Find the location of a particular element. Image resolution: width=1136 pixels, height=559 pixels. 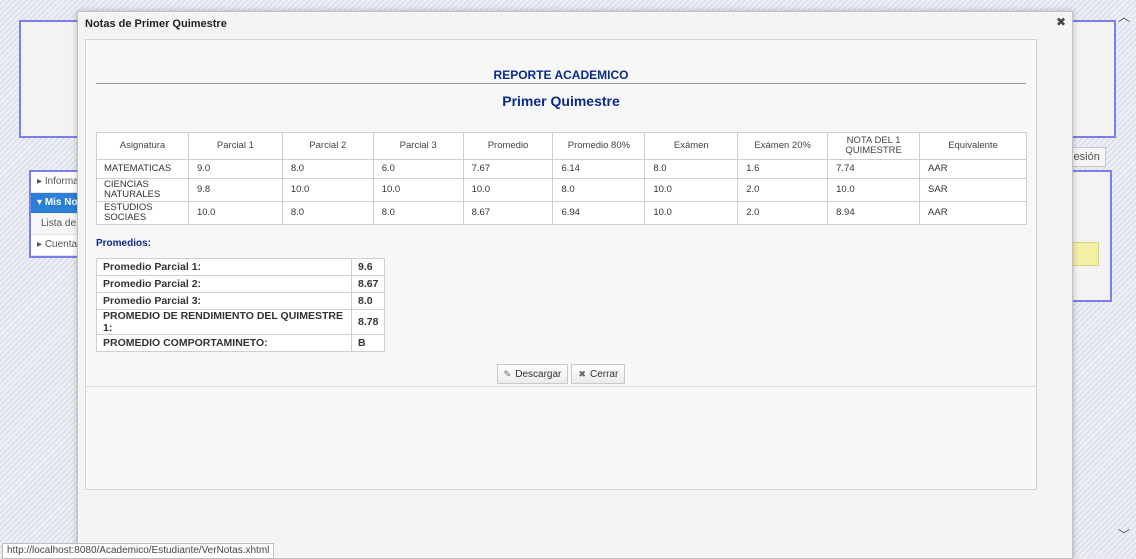

average-label: PROMEDIO DE RENDIMIENTO DEL QUIMESTRE 1: is located at coordinates (224, 322).